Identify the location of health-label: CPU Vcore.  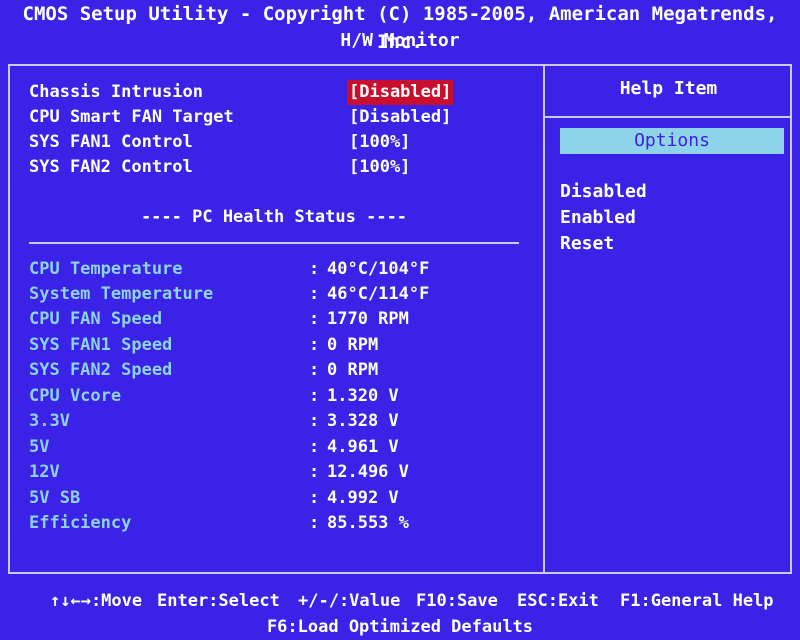
(75, 396).